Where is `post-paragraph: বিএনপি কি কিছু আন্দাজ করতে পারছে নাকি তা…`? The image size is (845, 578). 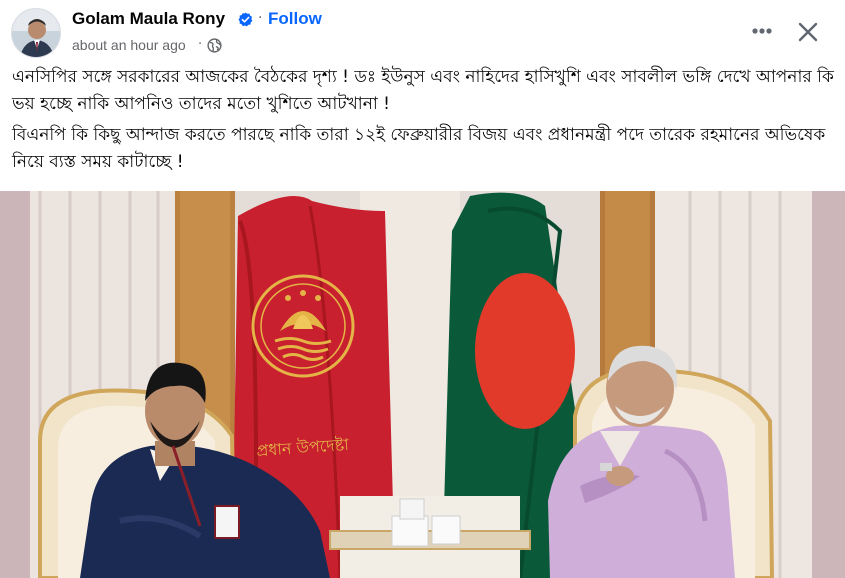
post-paragraph: বিএনপি কি কিছু আন্দাজ করতে পারছে নাকি তা… is located at coordinates (419, 148).